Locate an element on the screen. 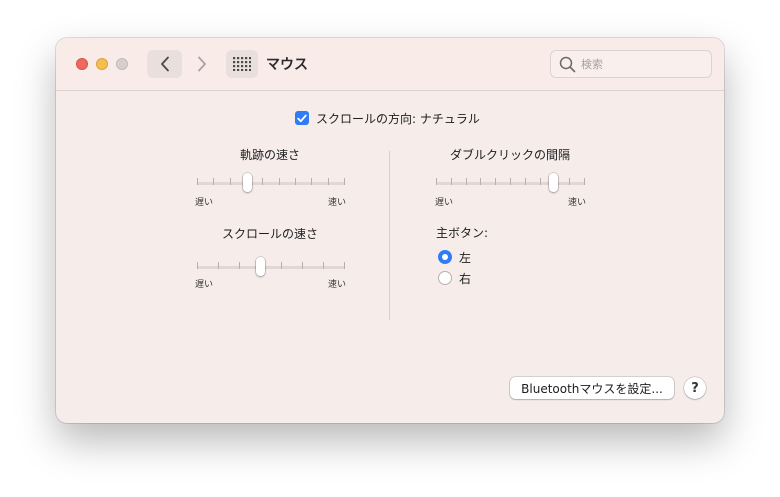  natural-scroll-option: スクロールの方向: ナチュラル is located at coordinates (387, 118).